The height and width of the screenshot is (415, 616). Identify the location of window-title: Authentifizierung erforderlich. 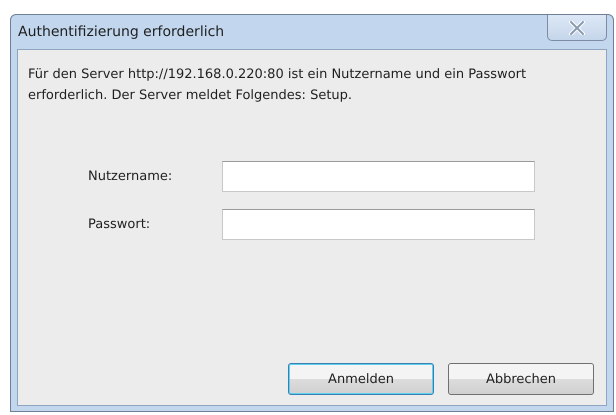
(120, 32).